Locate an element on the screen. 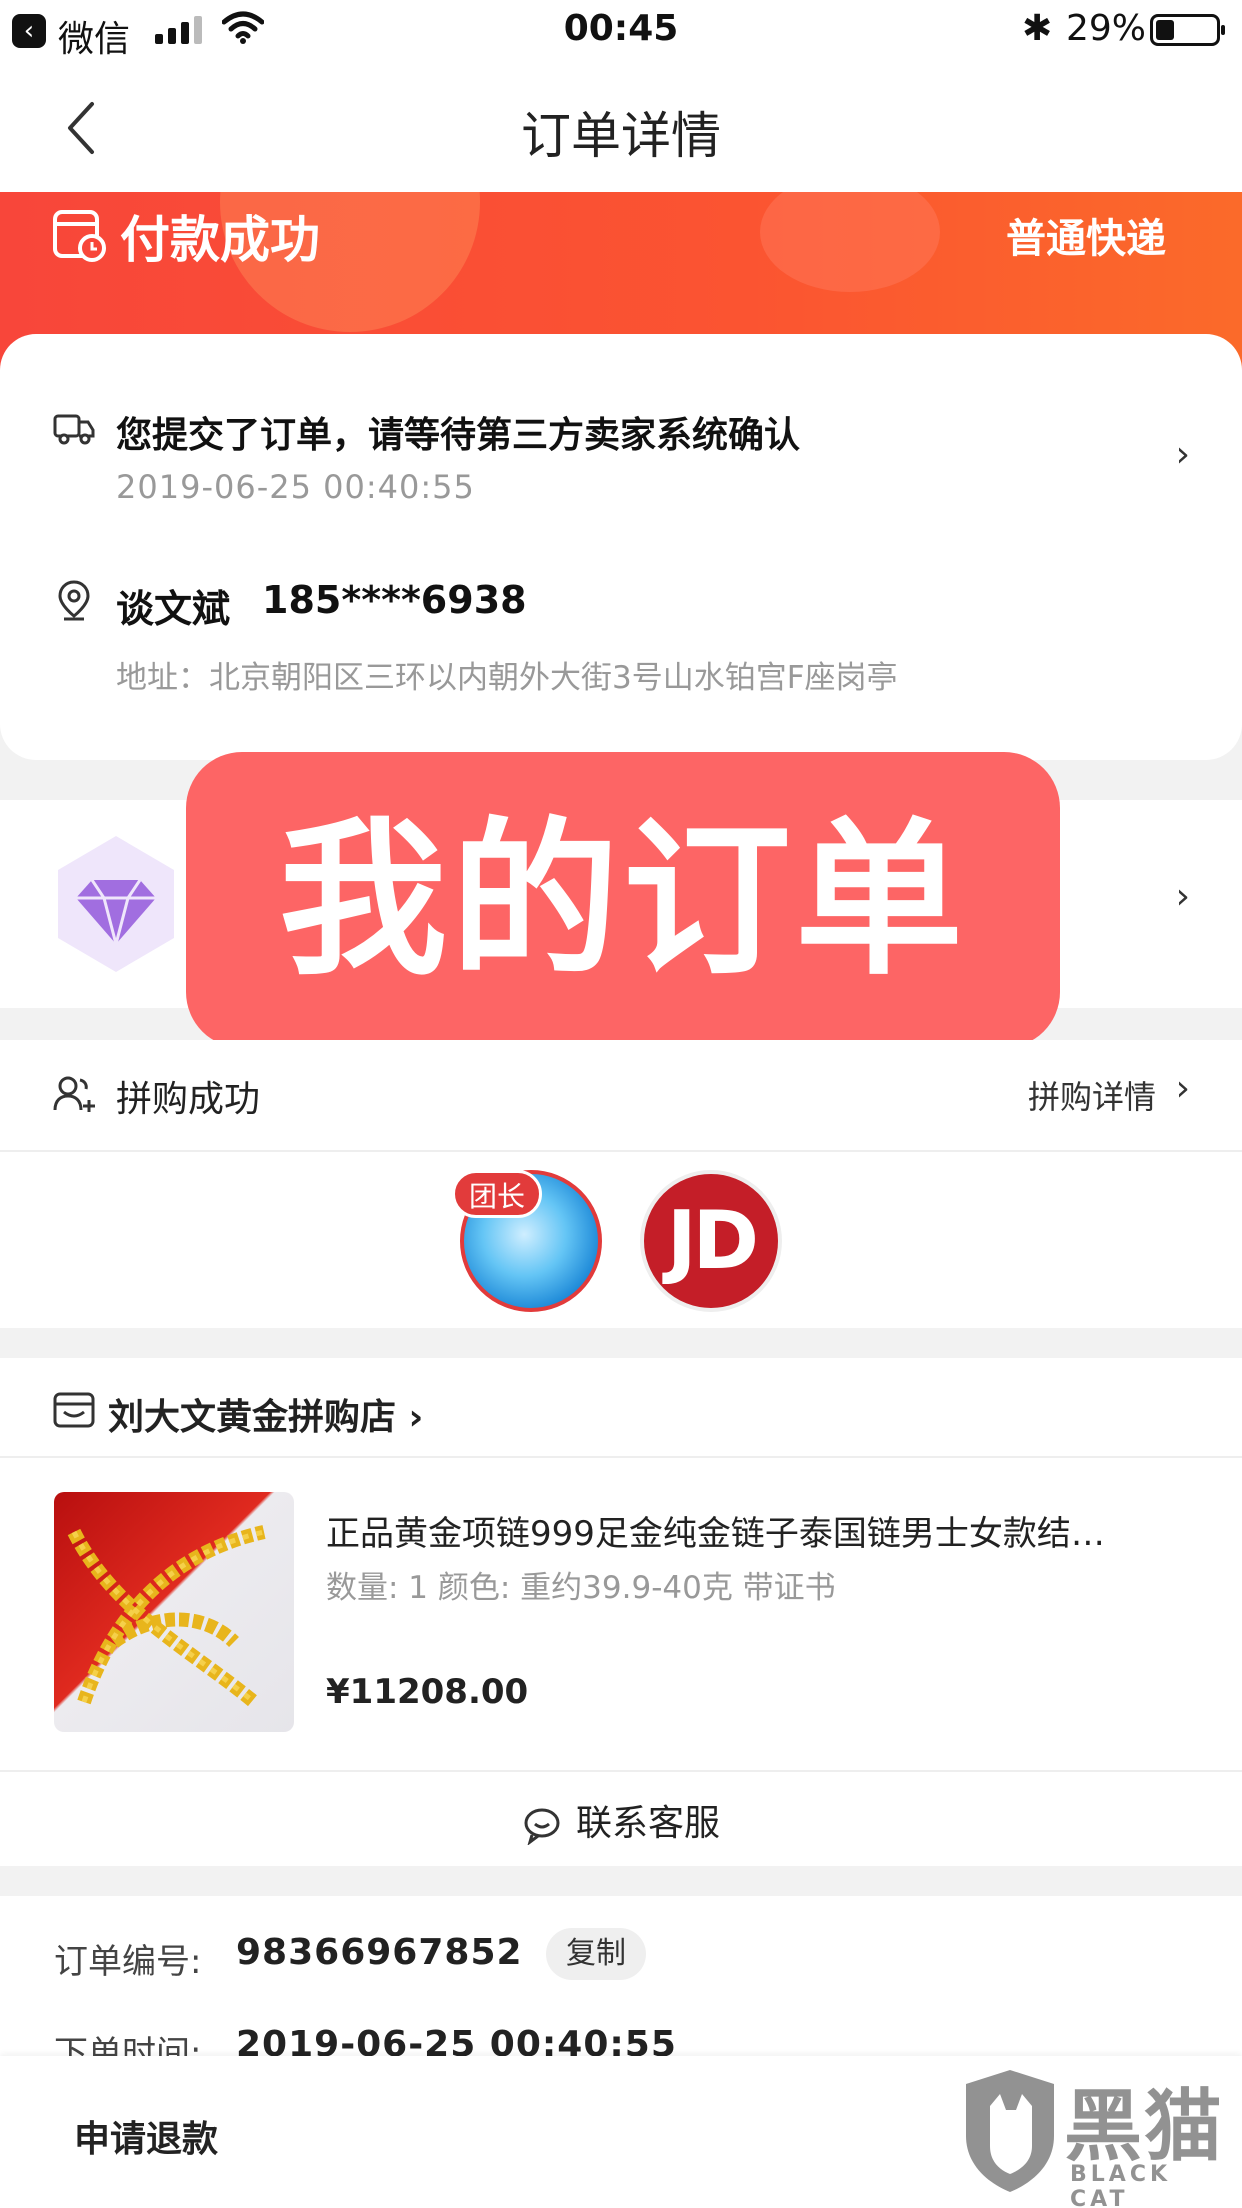 This screenshot has height=2208, width=1242. order-number-label: 订单编号: is located at coordinates (128, 1962).